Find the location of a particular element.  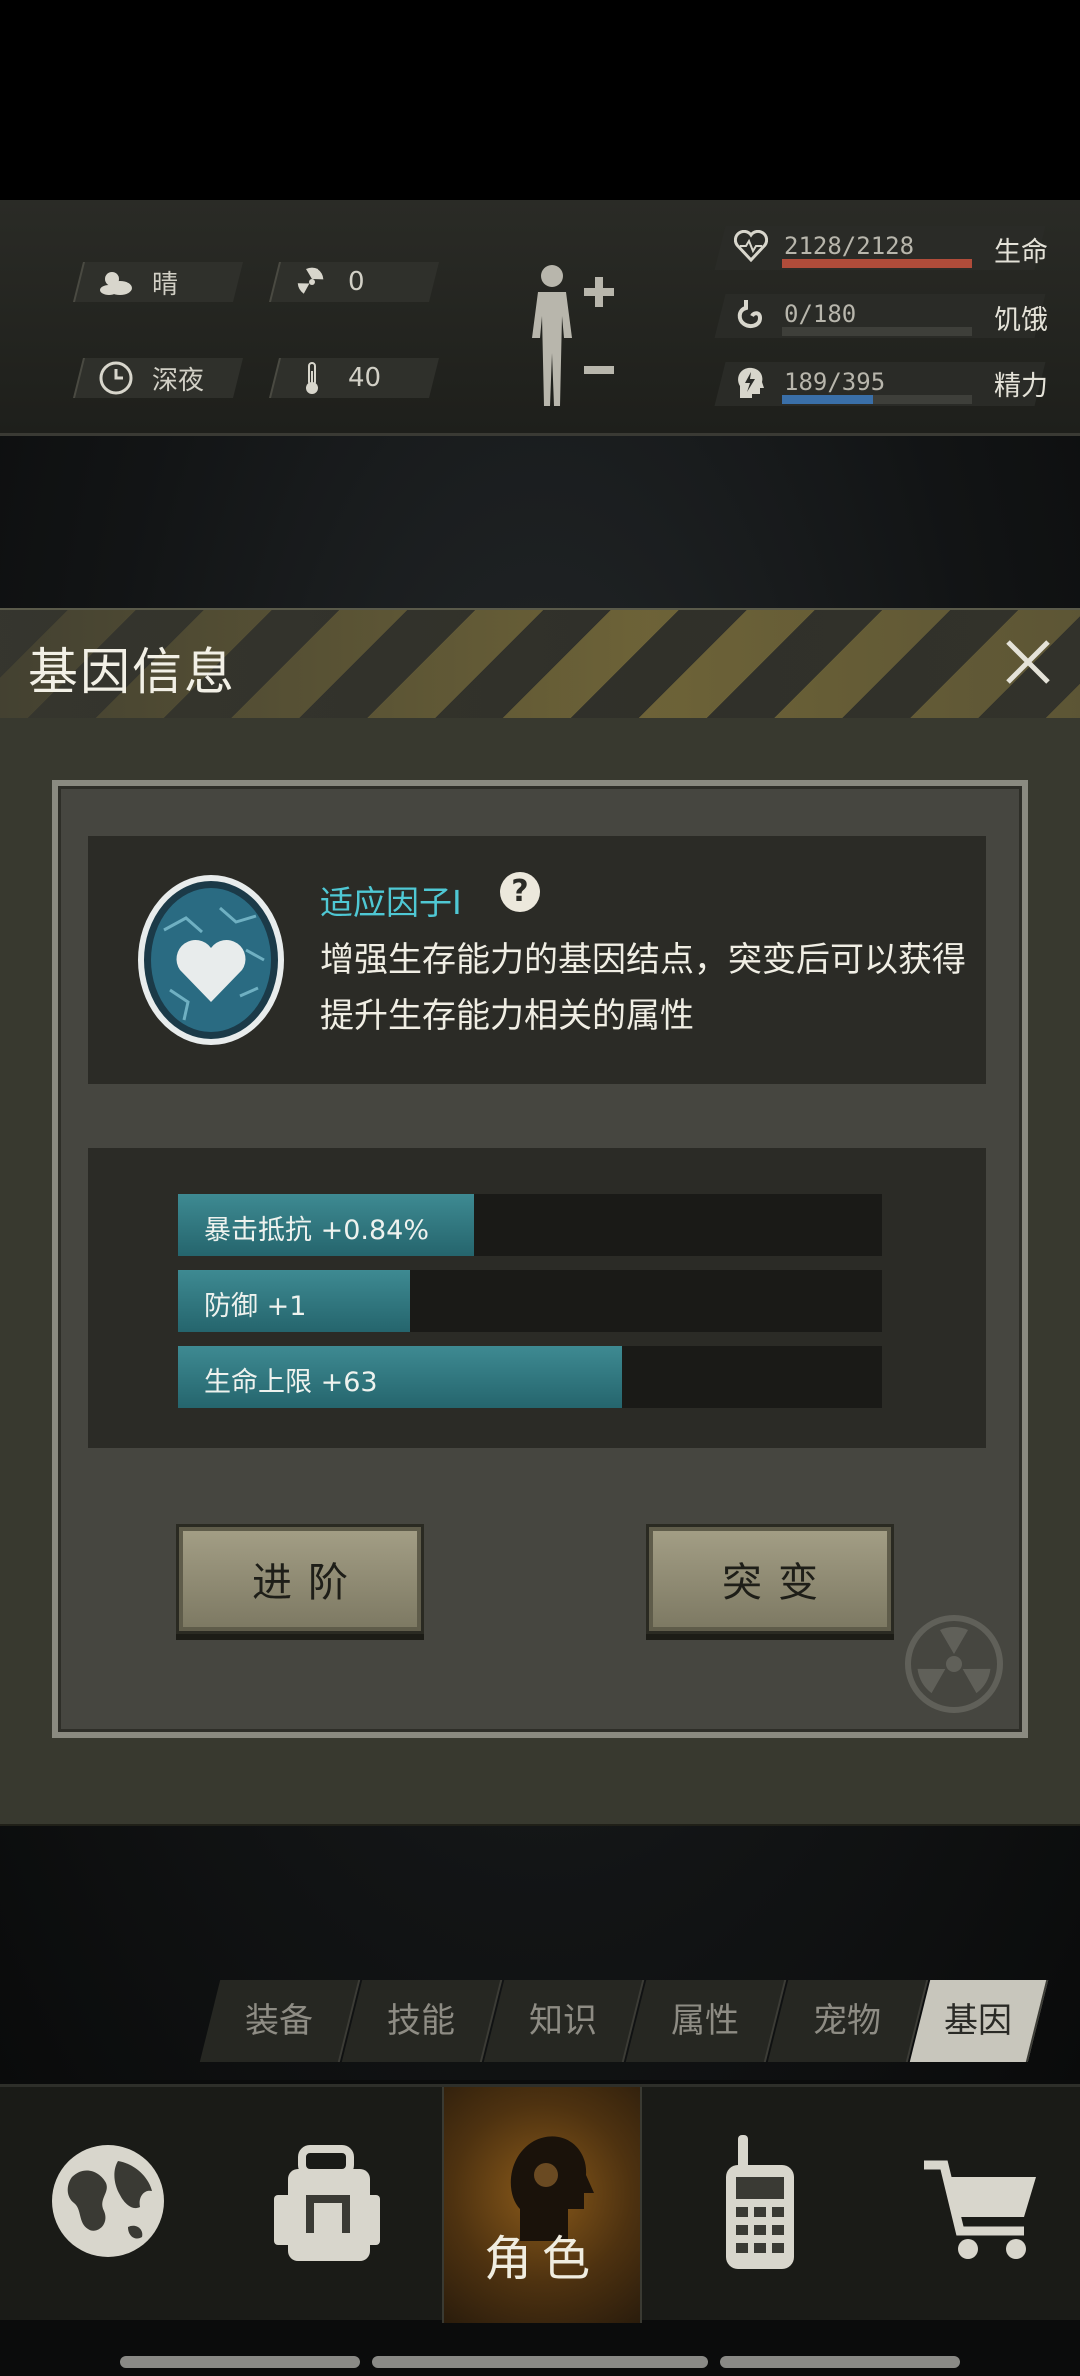

time-status: 深夜 is located at coordinates (158, 378).